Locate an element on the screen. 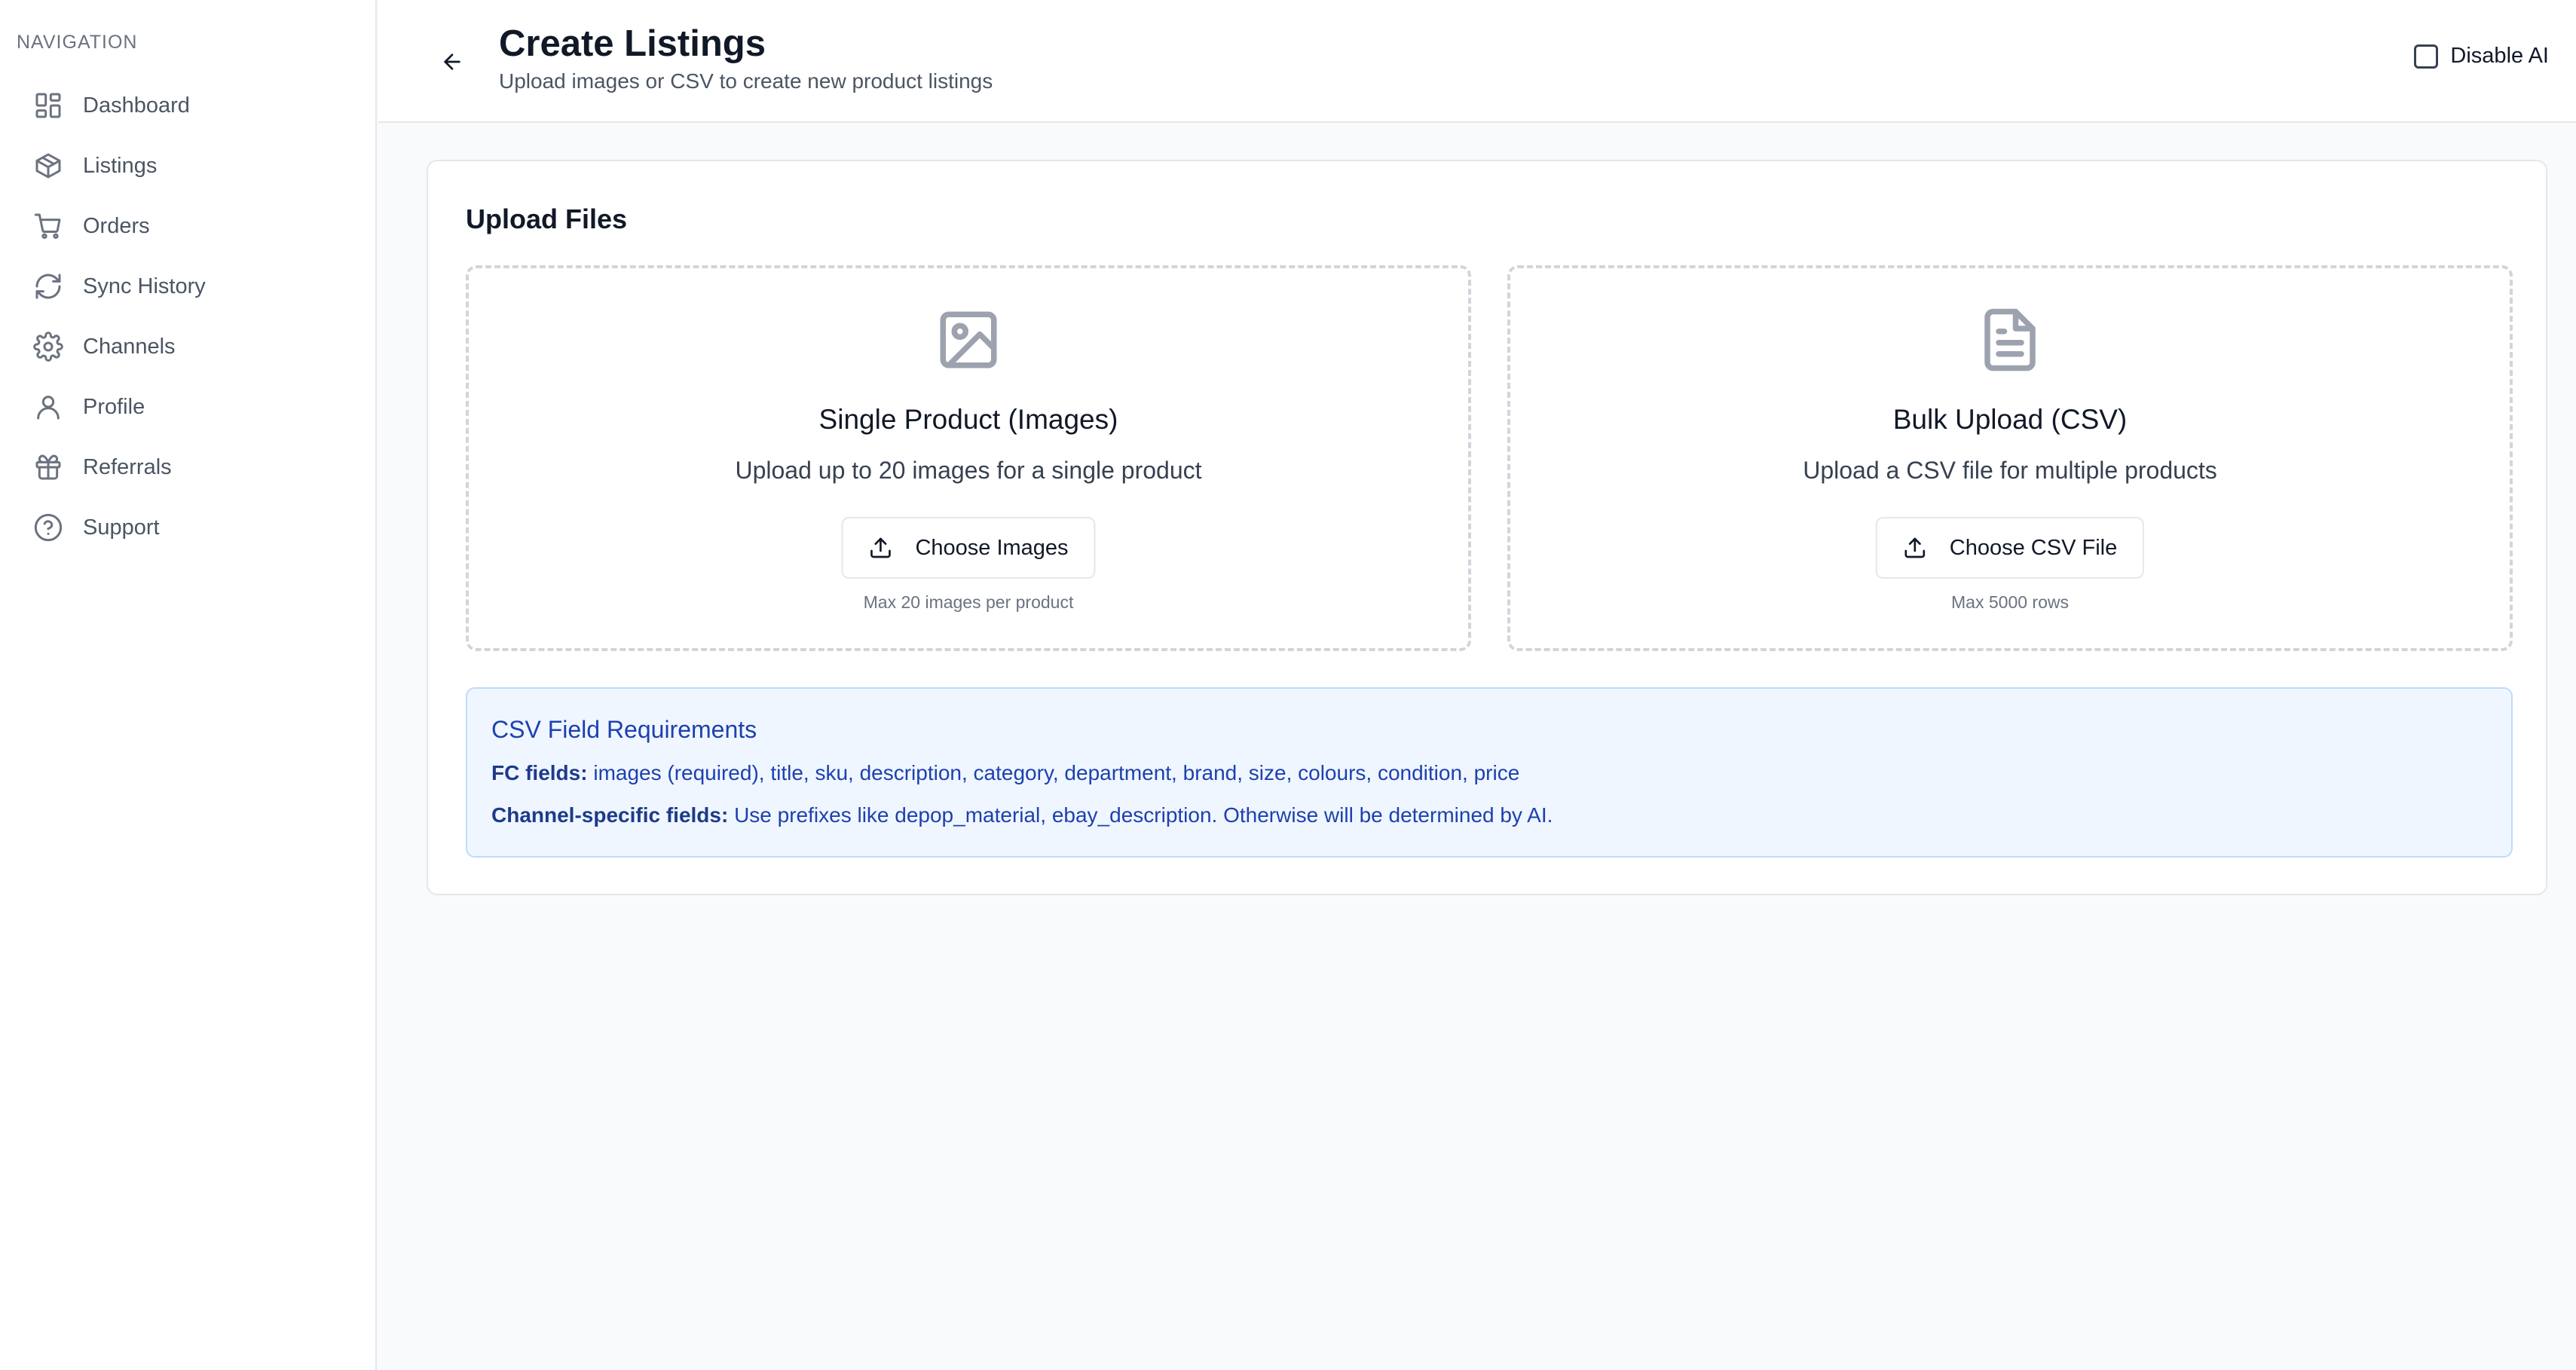 Image resolution: width=2576 pixels, height=1370 pixels. sidebar-item-label: Support is located at coordinates (122, 527).